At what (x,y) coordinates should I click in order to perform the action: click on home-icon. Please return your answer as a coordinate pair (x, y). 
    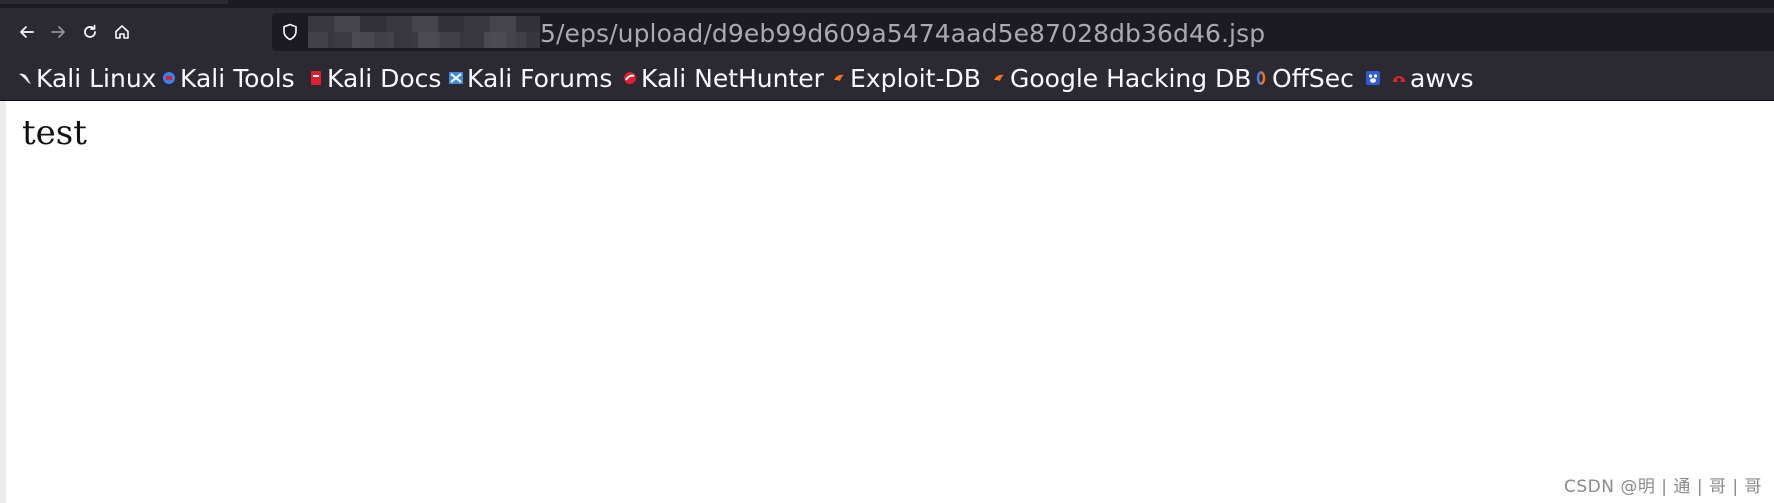
    Looking at the image, I should click on (122, 32).